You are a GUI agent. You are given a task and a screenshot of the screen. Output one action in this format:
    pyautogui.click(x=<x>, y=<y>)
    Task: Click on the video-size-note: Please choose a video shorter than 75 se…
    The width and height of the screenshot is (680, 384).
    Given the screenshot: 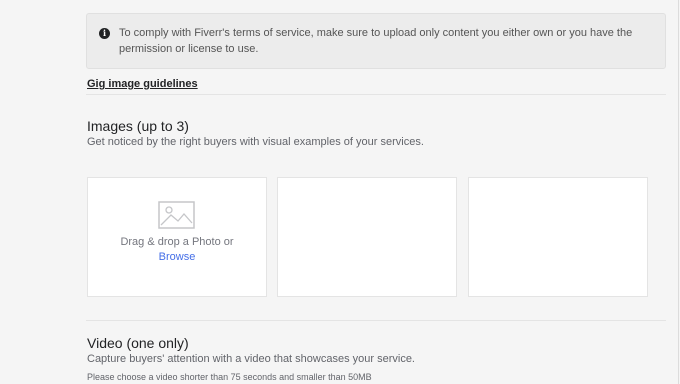 What is the action you would take?
    pyautogui.click(x=229, y=377)
    